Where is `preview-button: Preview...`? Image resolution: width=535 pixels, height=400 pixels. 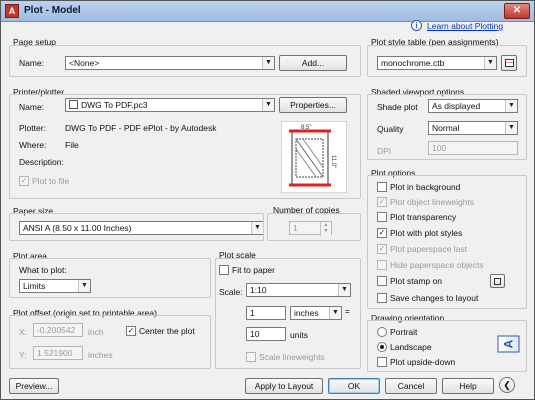 preview-button: Preview... is located at coordinates (34, 386).